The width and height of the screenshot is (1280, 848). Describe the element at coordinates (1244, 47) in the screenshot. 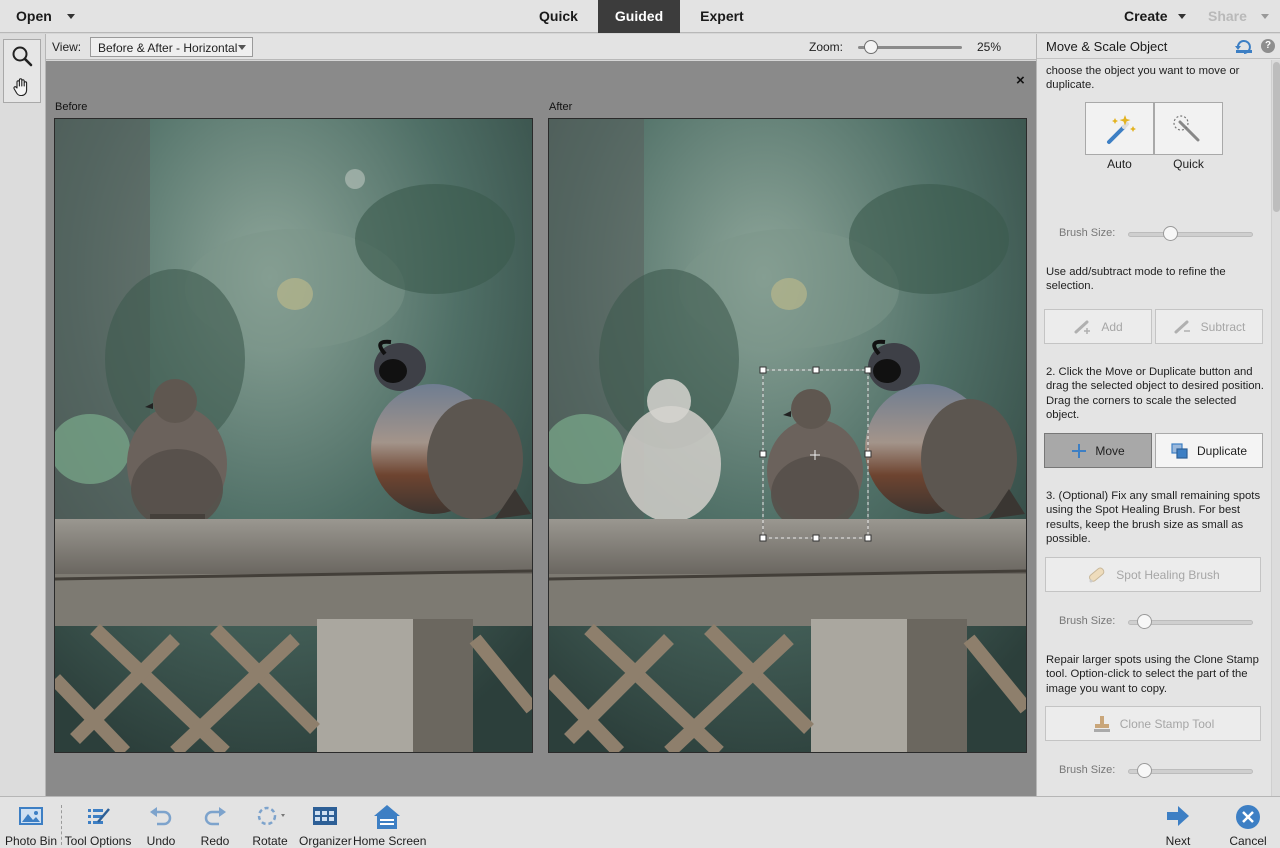

I see `reset-icon` at that location.